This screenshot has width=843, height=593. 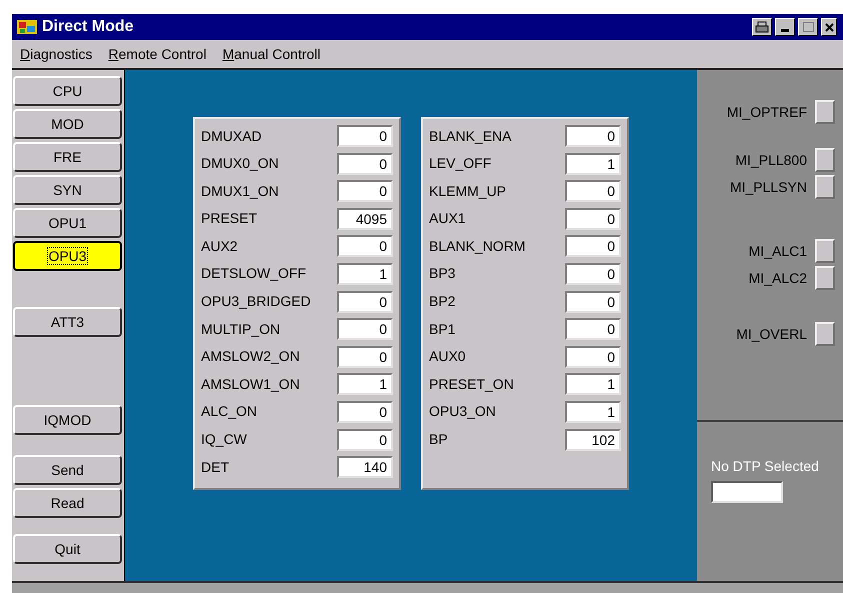 I want to click on register-label: AMSLOW1_ON, so click(x=251, y=384).